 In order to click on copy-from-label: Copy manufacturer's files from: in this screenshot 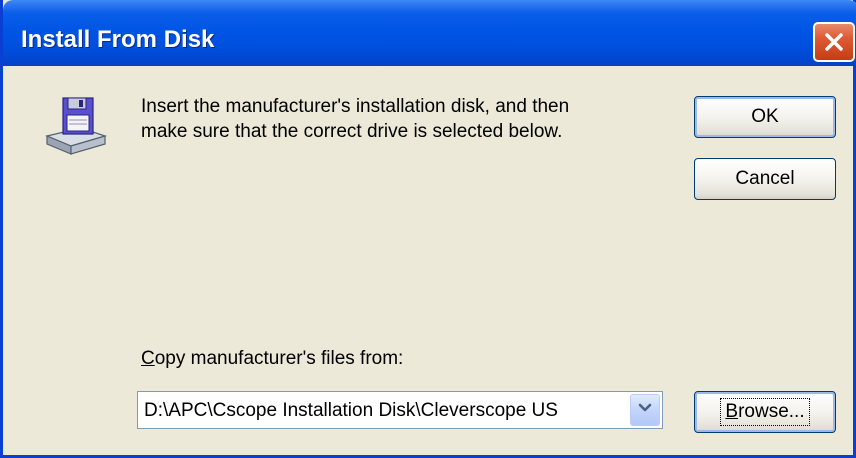, I will do `click(272, 359)`.